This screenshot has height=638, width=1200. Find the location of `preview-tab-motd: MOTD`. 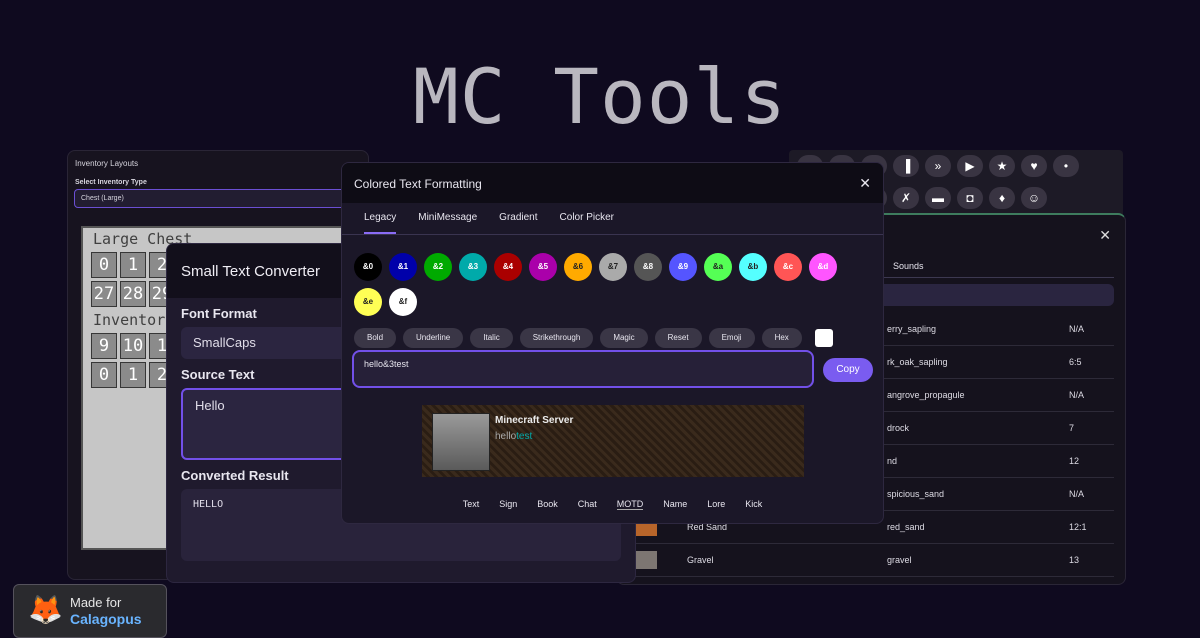

preview-tab-motd: MOTD is located at coordinates (630, 504).